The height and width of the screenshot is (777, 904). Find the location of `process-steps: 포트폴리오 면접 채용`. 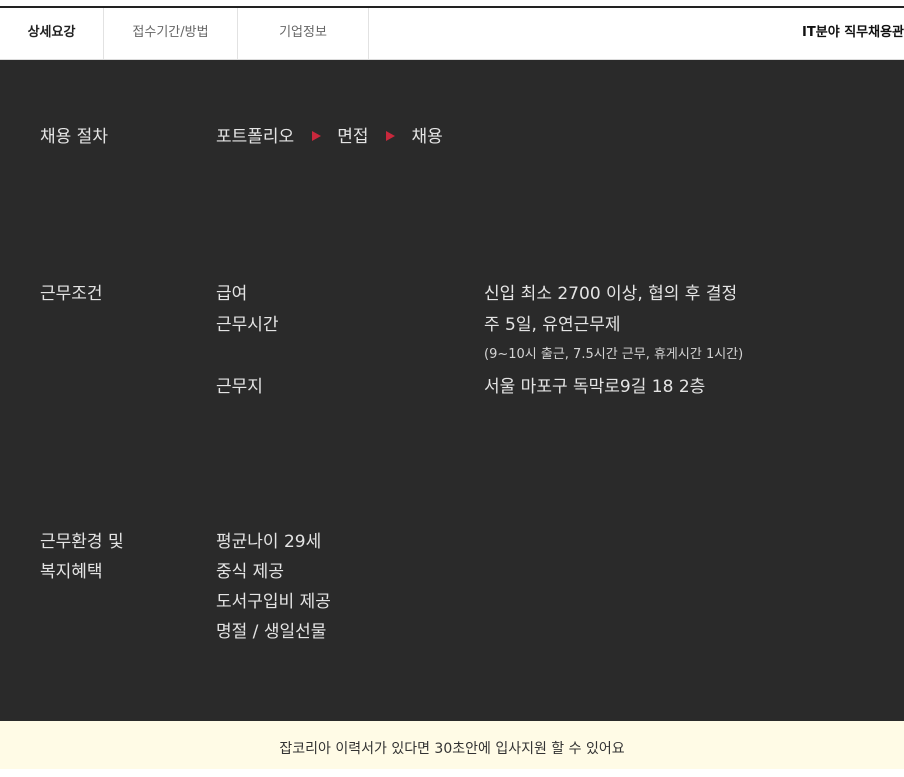

process-steps: 포트폴리오 면접 채용 is located at coordinates (329, 137).